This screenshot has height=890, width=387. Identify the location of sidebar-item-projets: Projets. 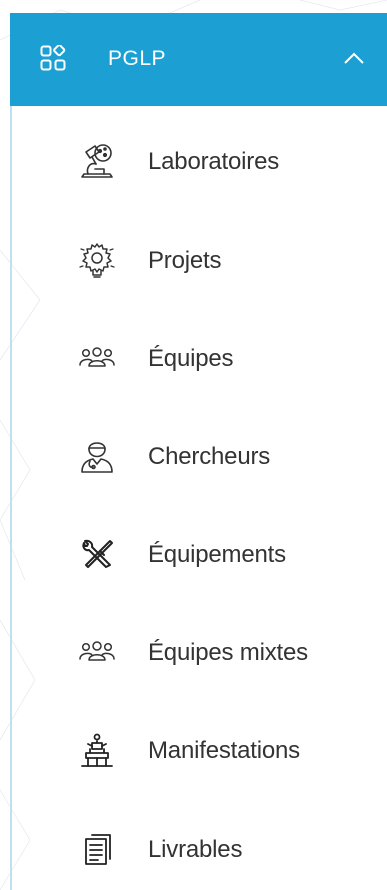
(198, 265).